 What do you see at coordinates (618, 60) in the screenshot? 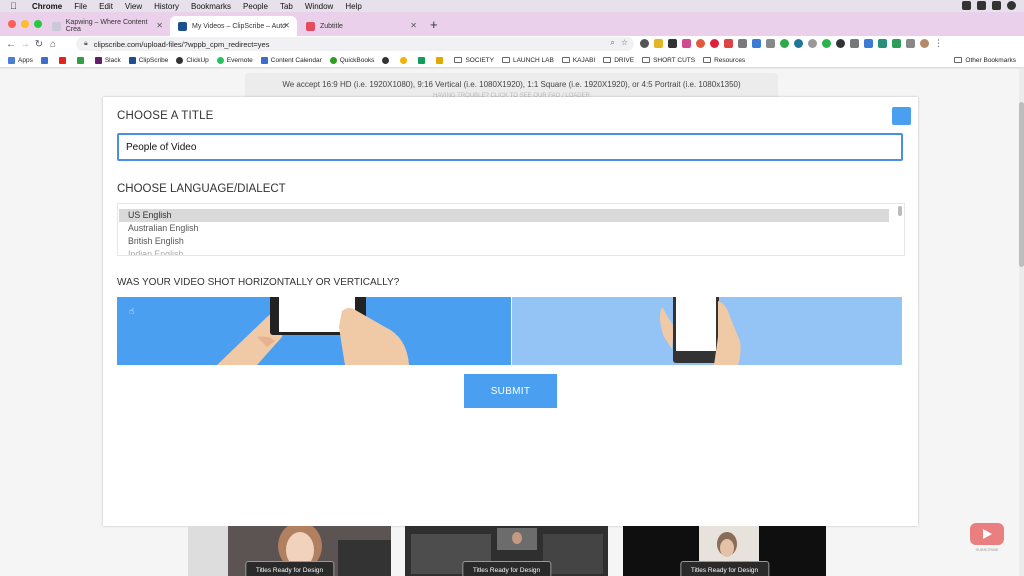
I see `bookmark-folder-drive: DRIVE` at bounding box center [618, 60].